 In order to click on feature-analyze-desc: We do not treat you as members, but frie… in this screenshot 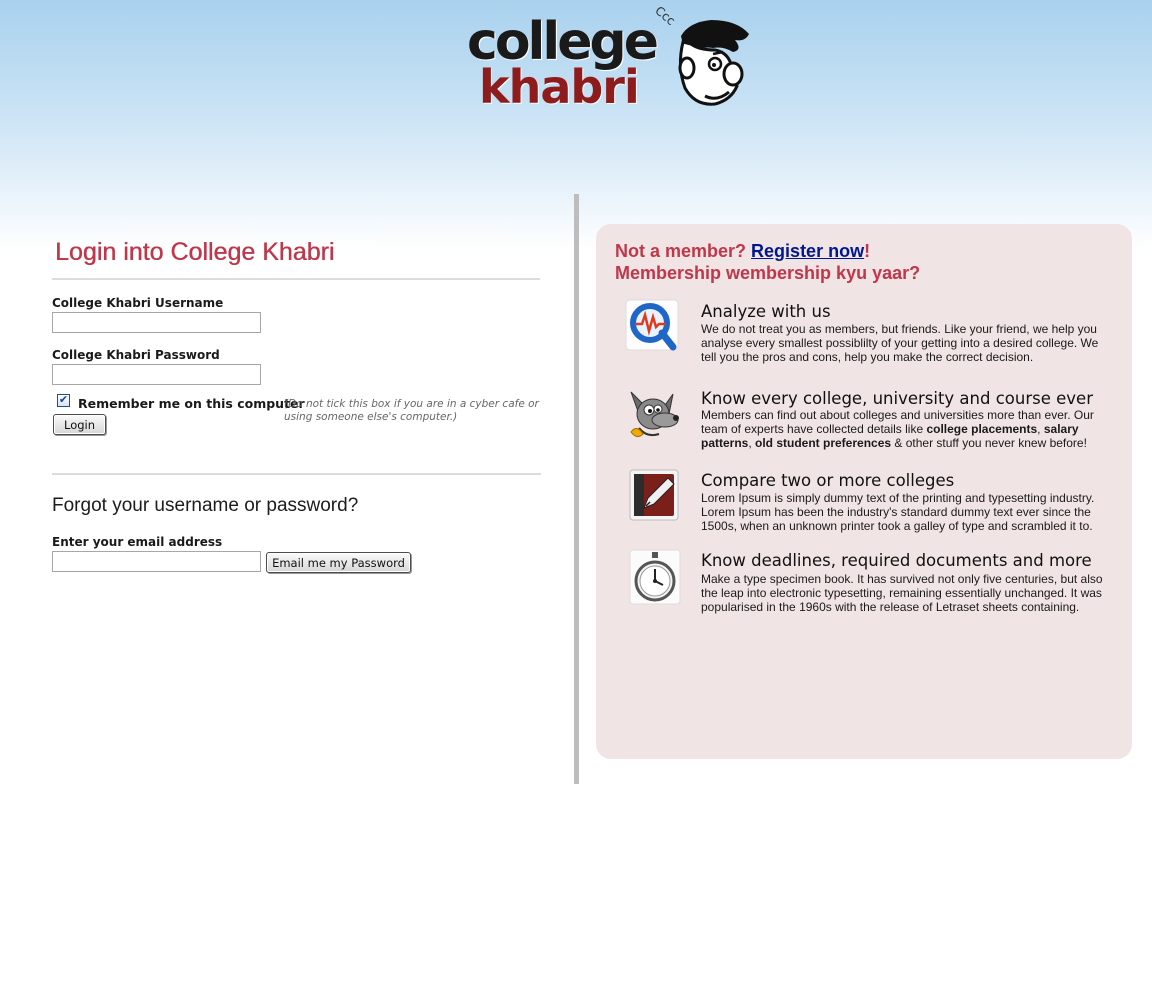, I will do `click(900, 343)`.